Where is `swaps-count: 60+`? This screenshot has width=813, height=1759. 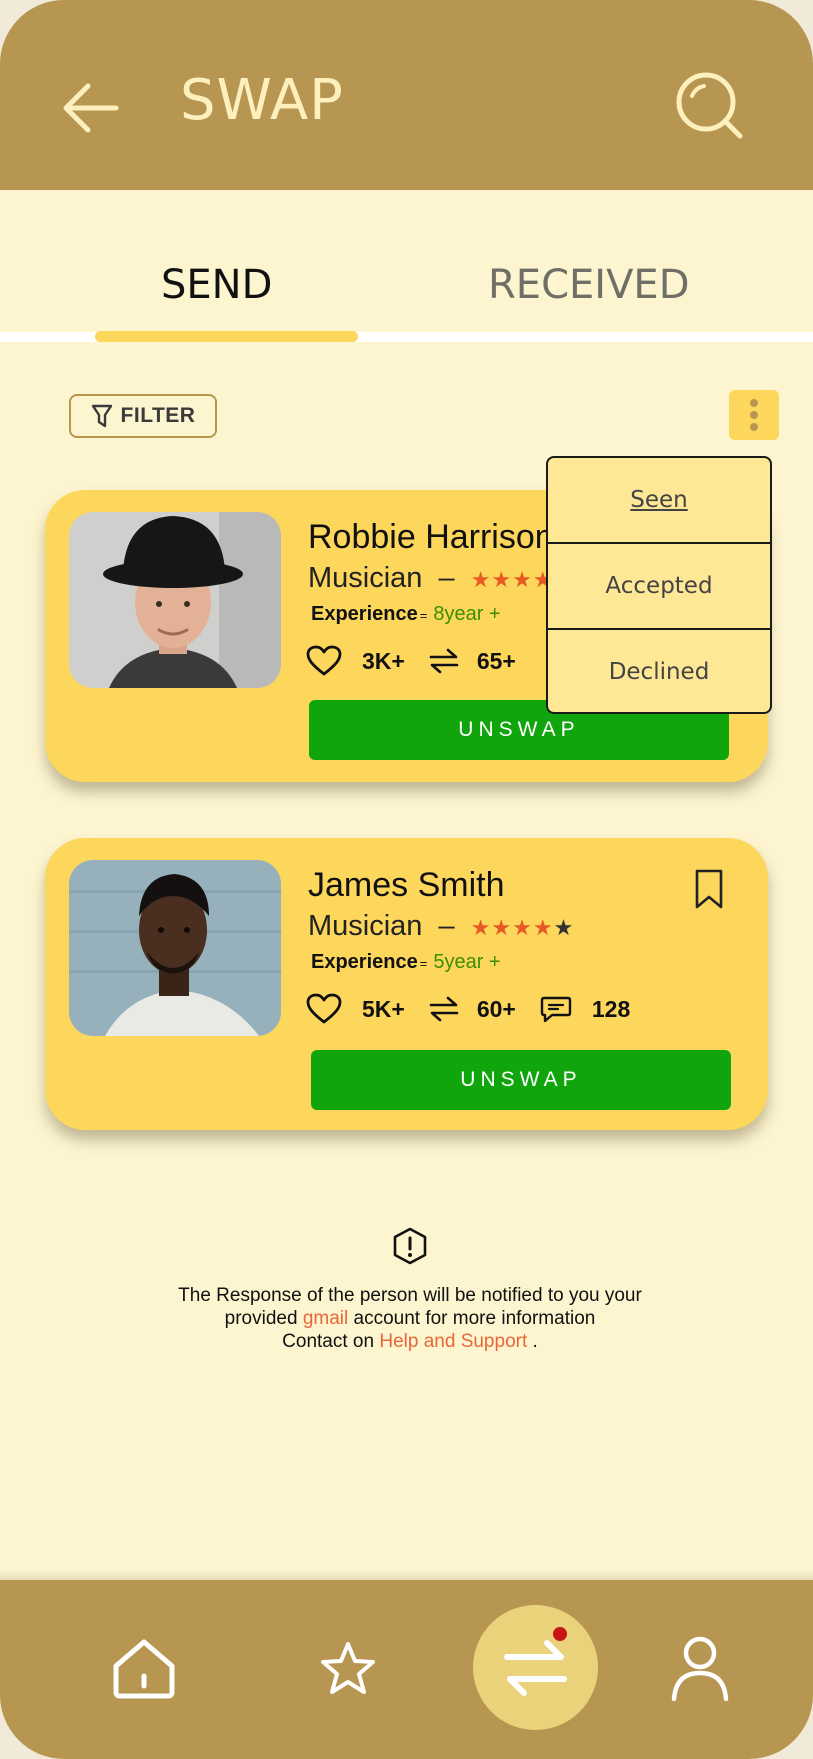
swaps-count: 60+ is located at coordinates (496, 1008).